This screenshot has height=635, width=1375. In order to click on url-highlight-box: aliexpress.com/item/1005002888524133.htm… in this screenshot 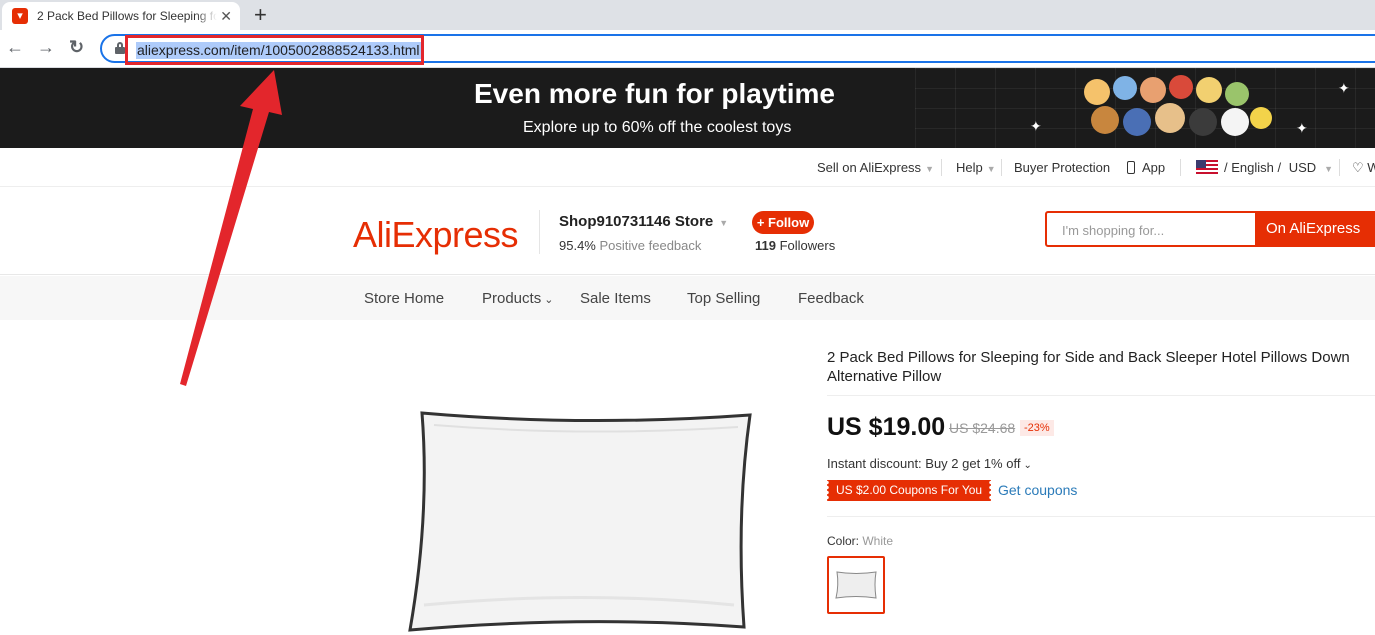, I will do `click(274, 50)`.